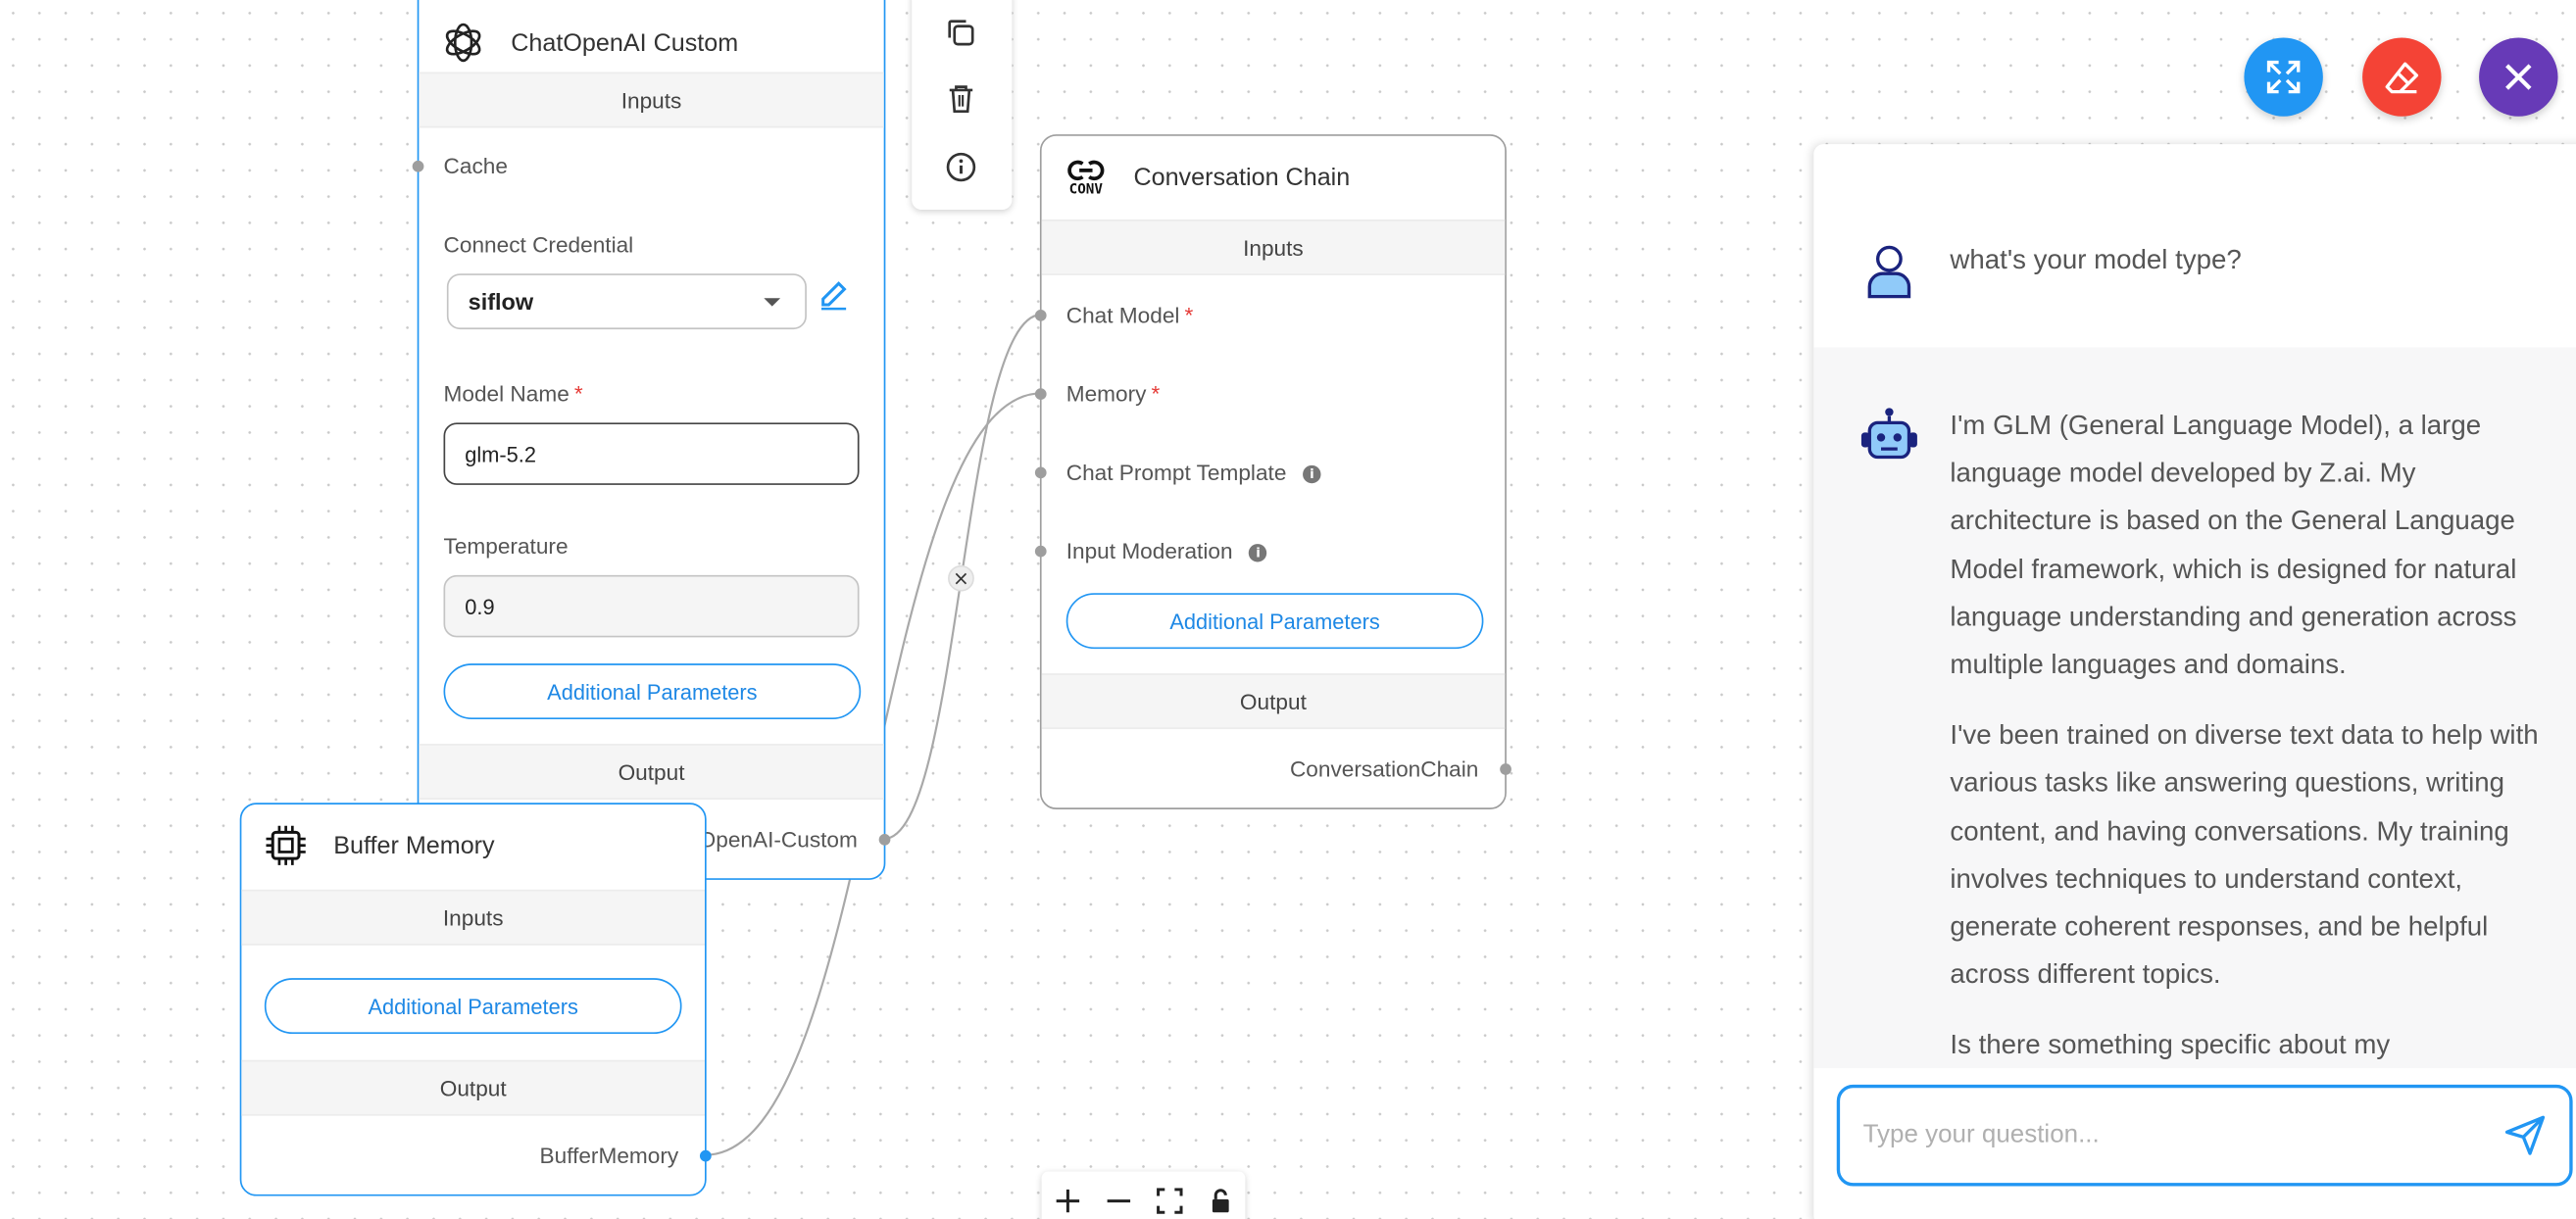  Describe the element at coordinates (772, 302) in the screenshot. I see `chevron-down-icon` at that location.